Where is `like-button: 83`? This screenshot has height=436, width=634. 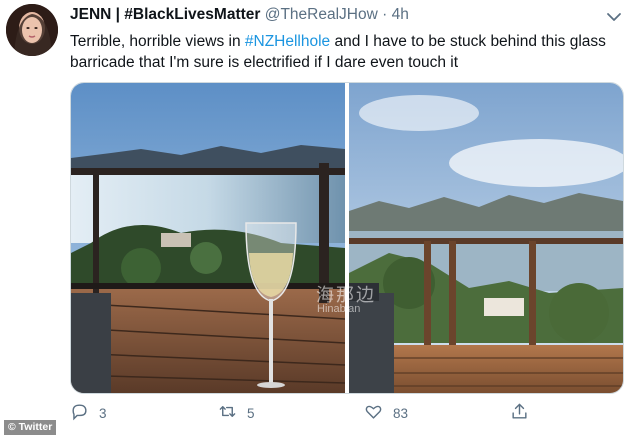 like-button: 83 is located at coordinates (386, 413).